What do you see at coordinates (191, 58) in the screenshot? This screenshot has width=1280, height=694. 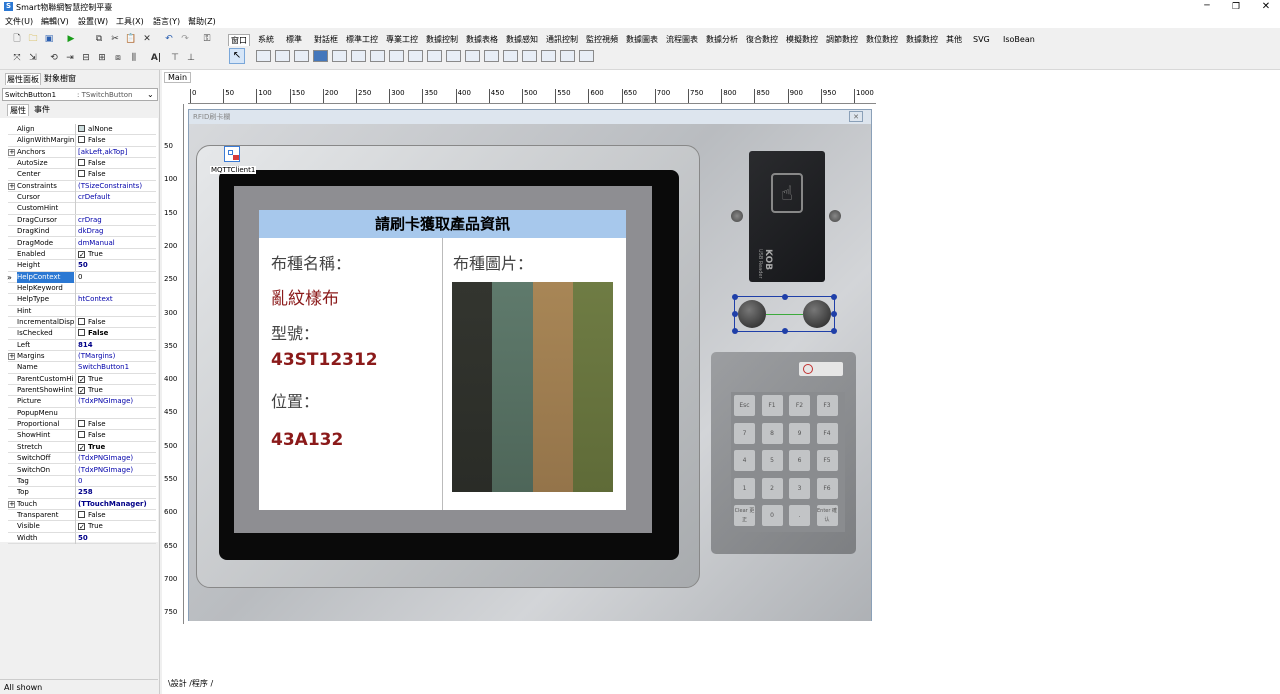 I see `align-icon-10: ⊥` at bounding box center [191, 58].